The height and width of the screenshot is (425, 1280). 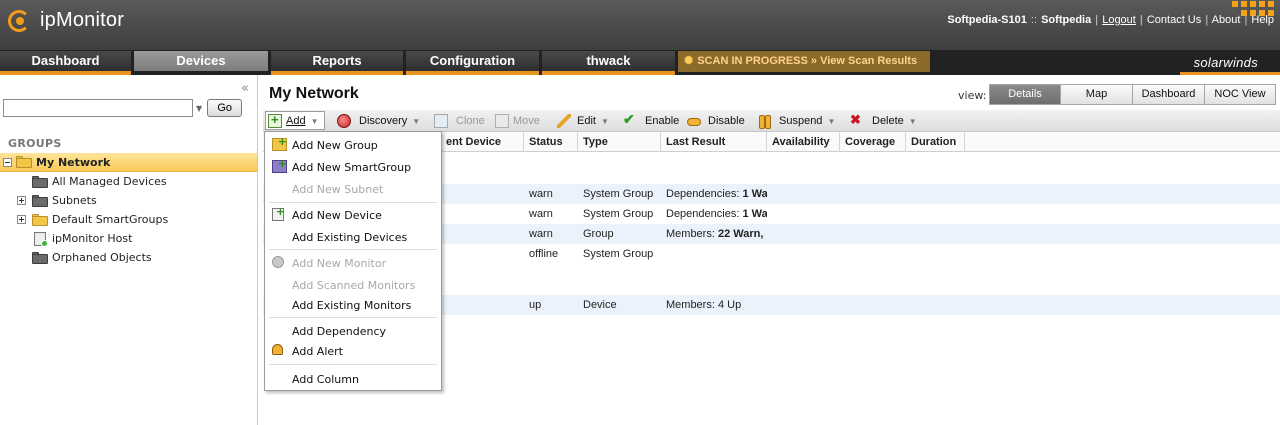 I want to click on tree-item-label: My Network, so click(x=73, y=162).